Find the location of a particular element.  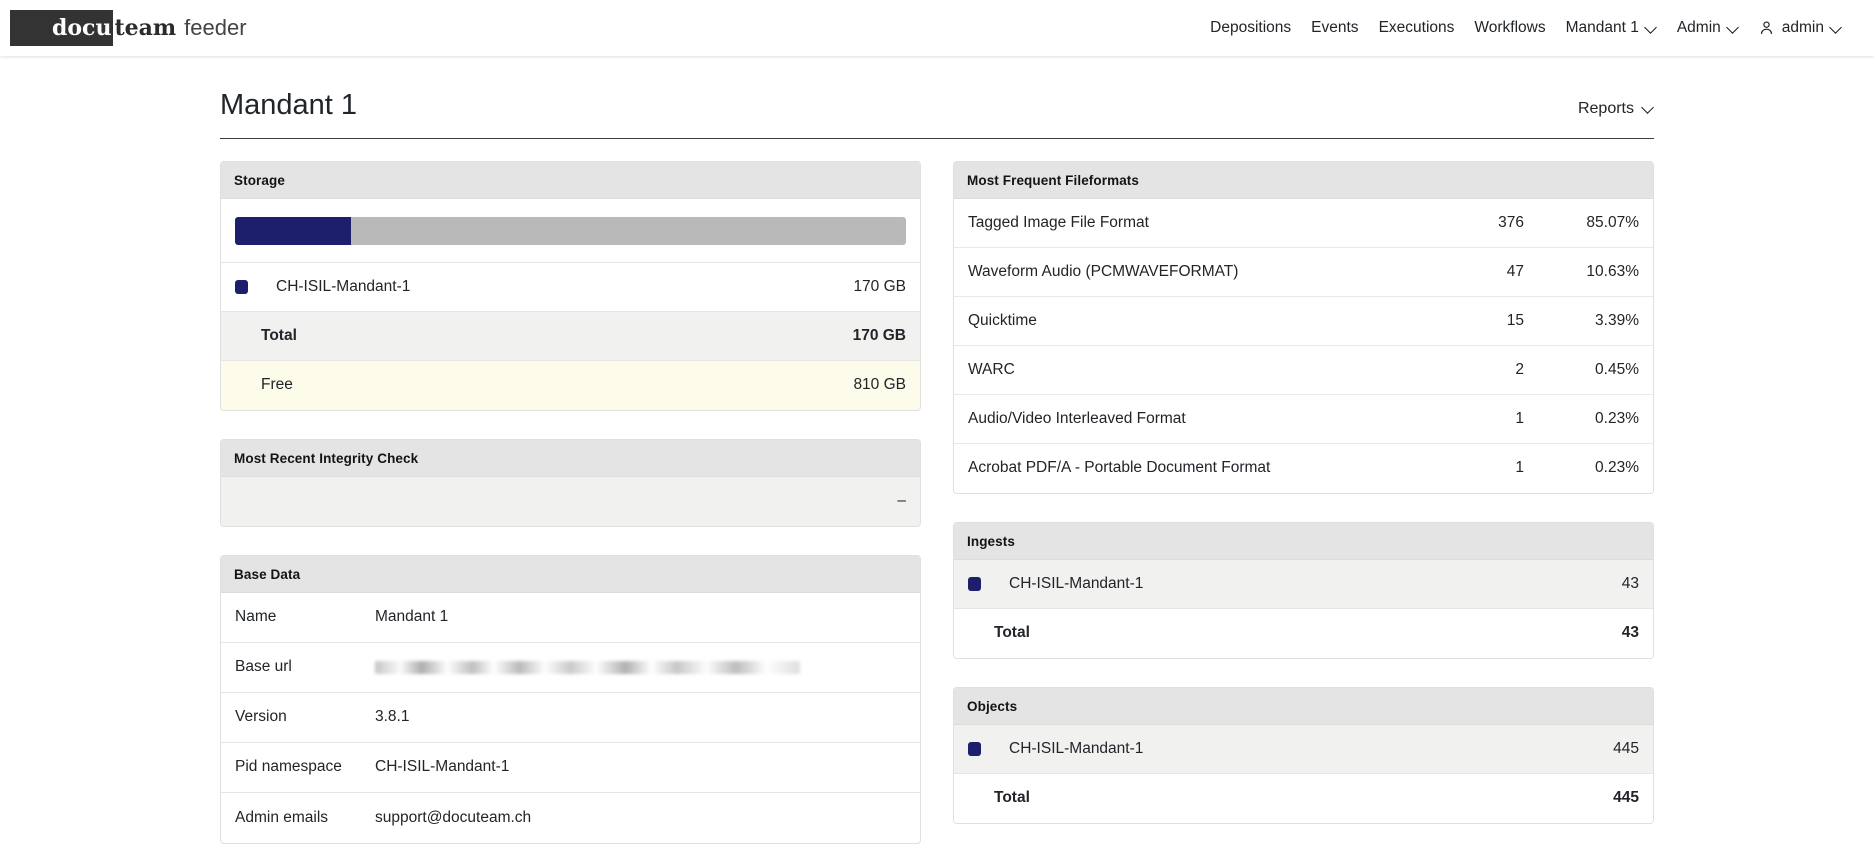

base-data-value: 3.8.1 is located at coordinates (392, 717).